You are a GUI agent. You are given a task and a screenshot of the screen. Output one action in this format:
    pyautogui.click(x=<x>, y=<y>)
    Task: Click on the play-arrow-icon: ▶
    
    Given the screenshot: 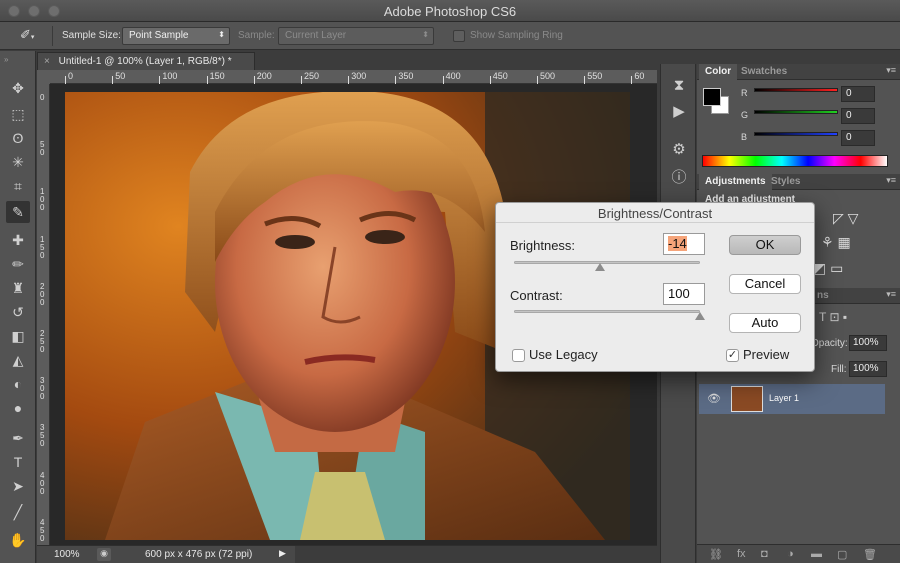 What is the action you would take?
    pyautogui.click(x=282, y=553)
    